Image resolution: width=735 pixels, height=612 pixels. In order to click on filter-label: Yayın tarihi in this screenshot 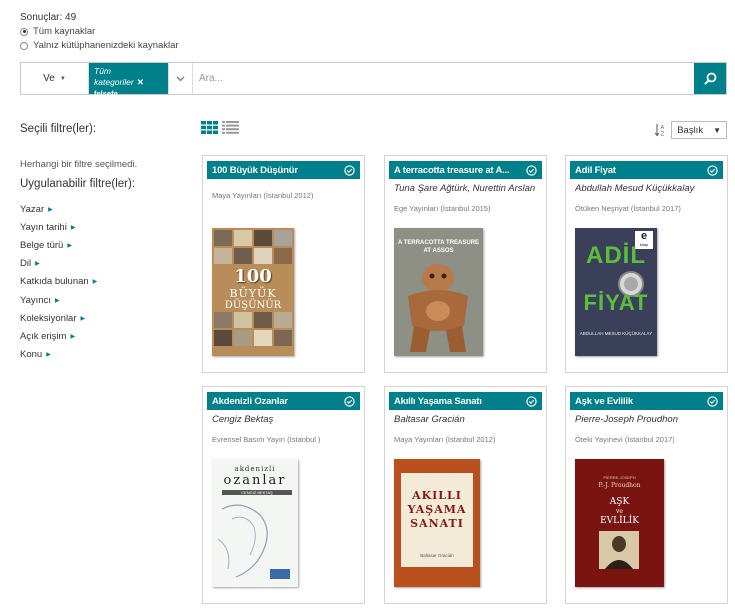, I will do `click(43, 227)`.